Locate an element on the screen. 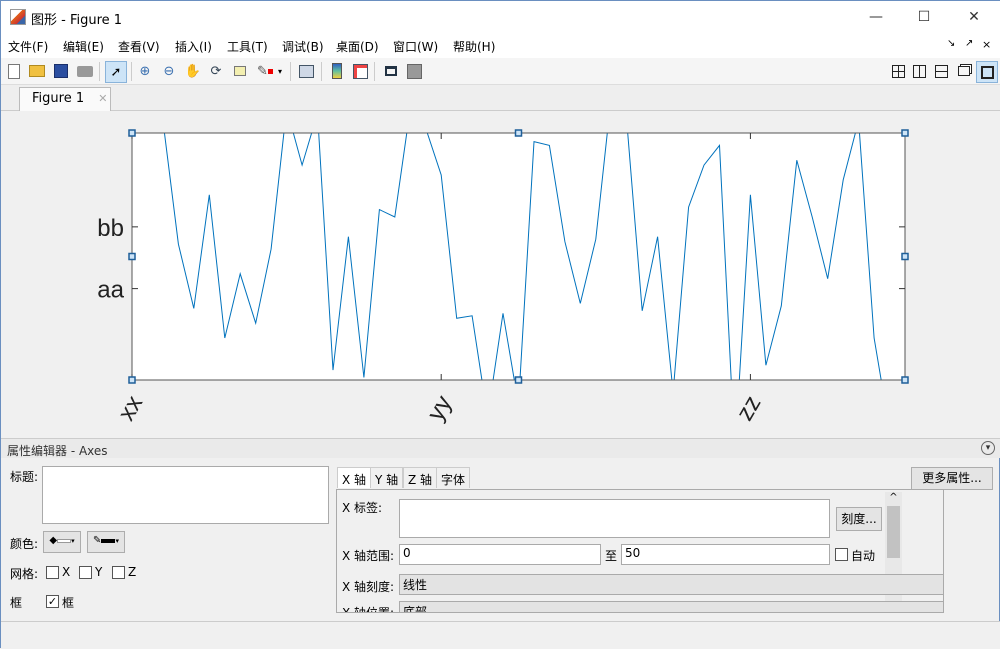 Image resolution: width=1000 pixels, height=649 pixels. tab-z-axis: Z 轴 is located at coordinates (420, 477).